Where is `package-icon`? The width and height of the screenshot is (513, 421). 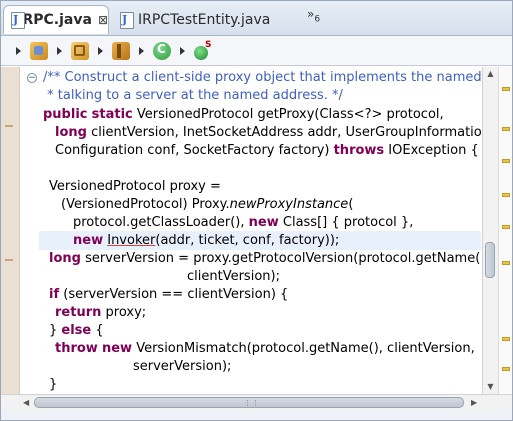 package-icon is located at coordinates (80, 50).